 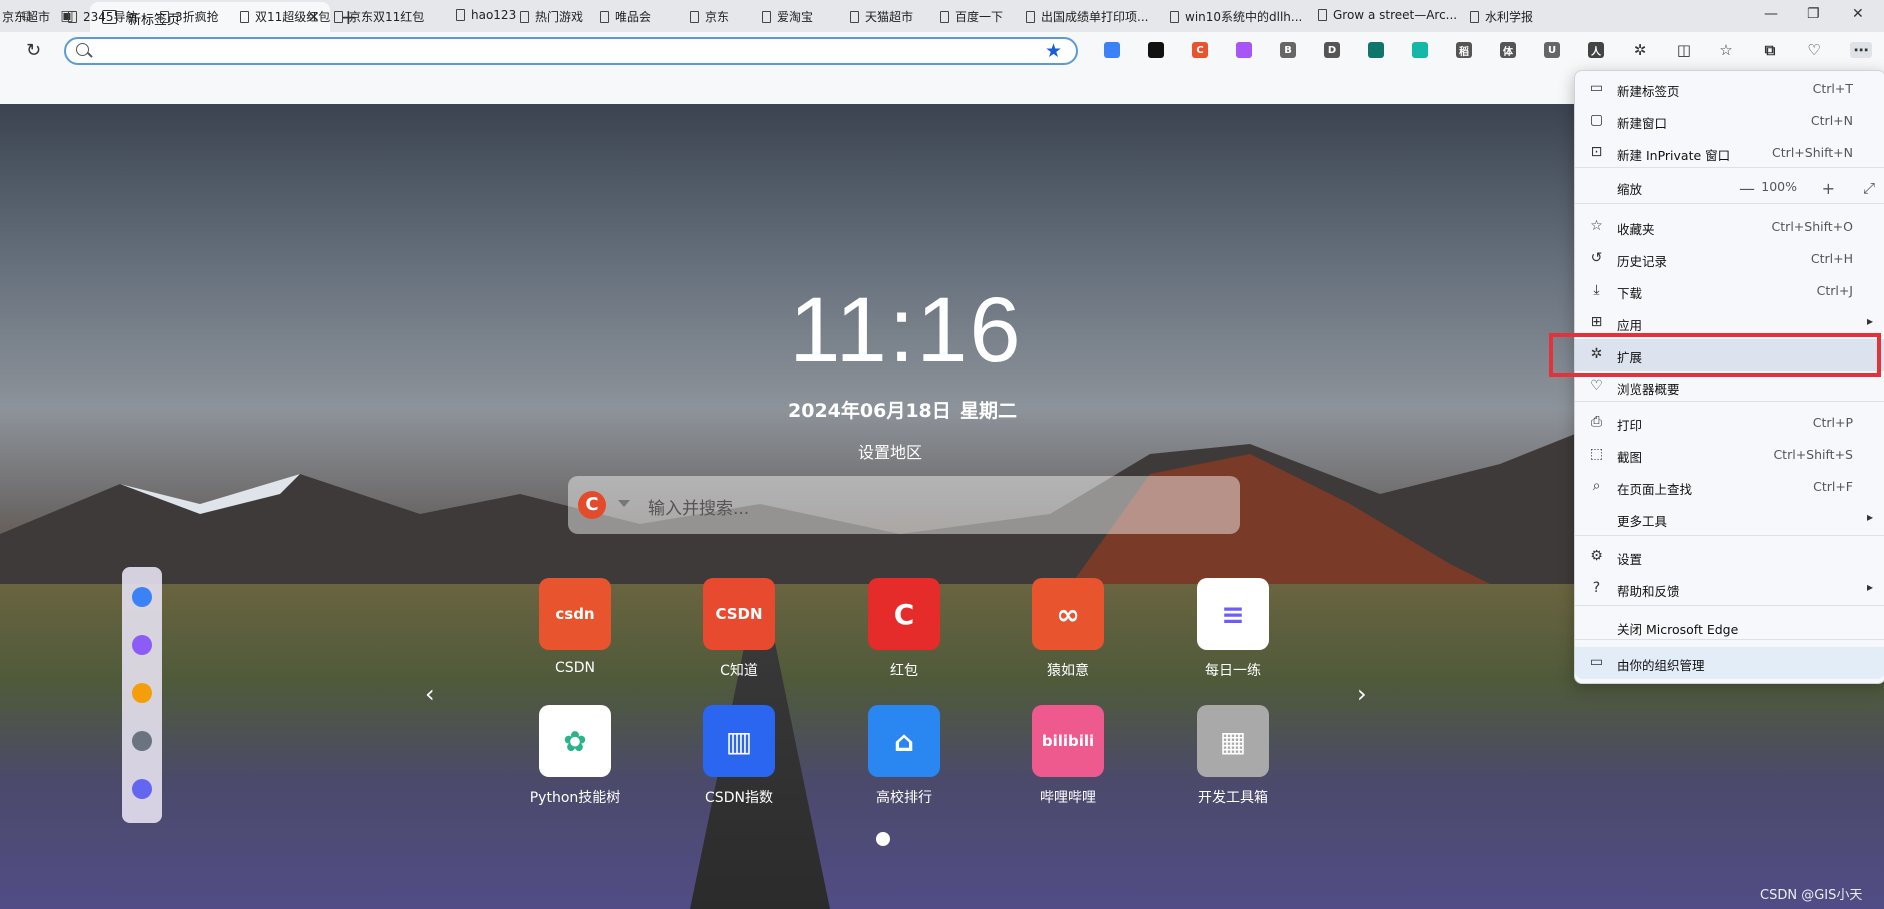 I want to click on search-engine-logo: C, so click(x=592, y=505).